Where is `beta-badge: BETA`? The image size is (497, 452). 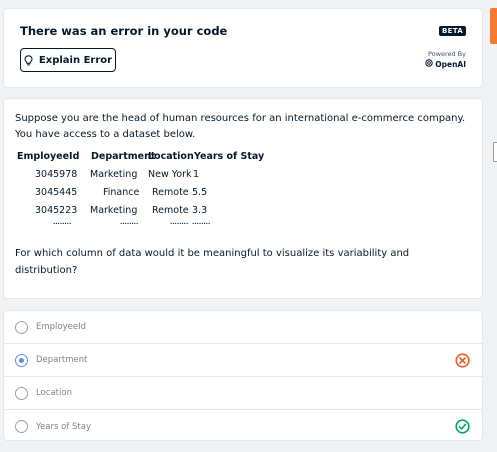 beta-badge: BETA is located at coordinates (452, 31).